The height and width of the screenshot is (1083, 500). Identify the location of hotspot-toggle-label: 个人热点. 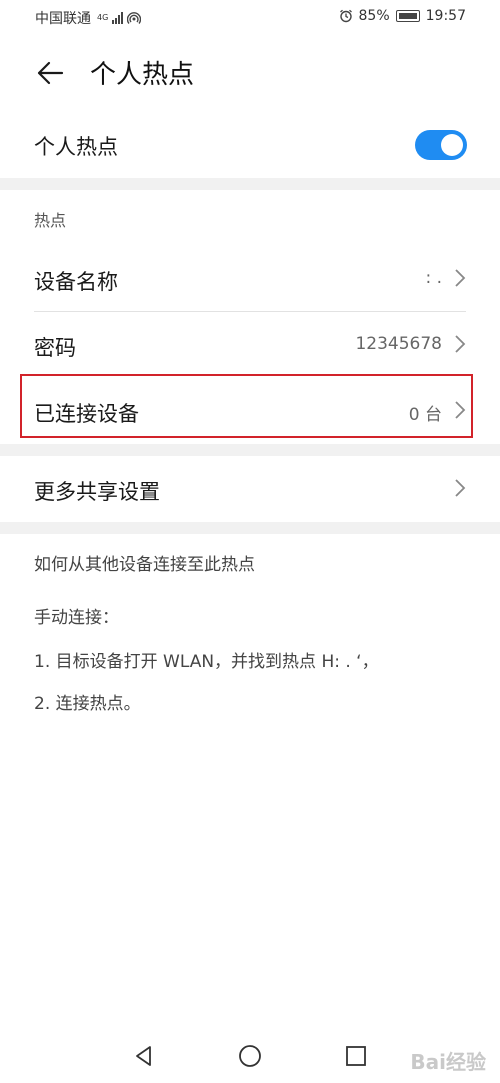
(76, 147).